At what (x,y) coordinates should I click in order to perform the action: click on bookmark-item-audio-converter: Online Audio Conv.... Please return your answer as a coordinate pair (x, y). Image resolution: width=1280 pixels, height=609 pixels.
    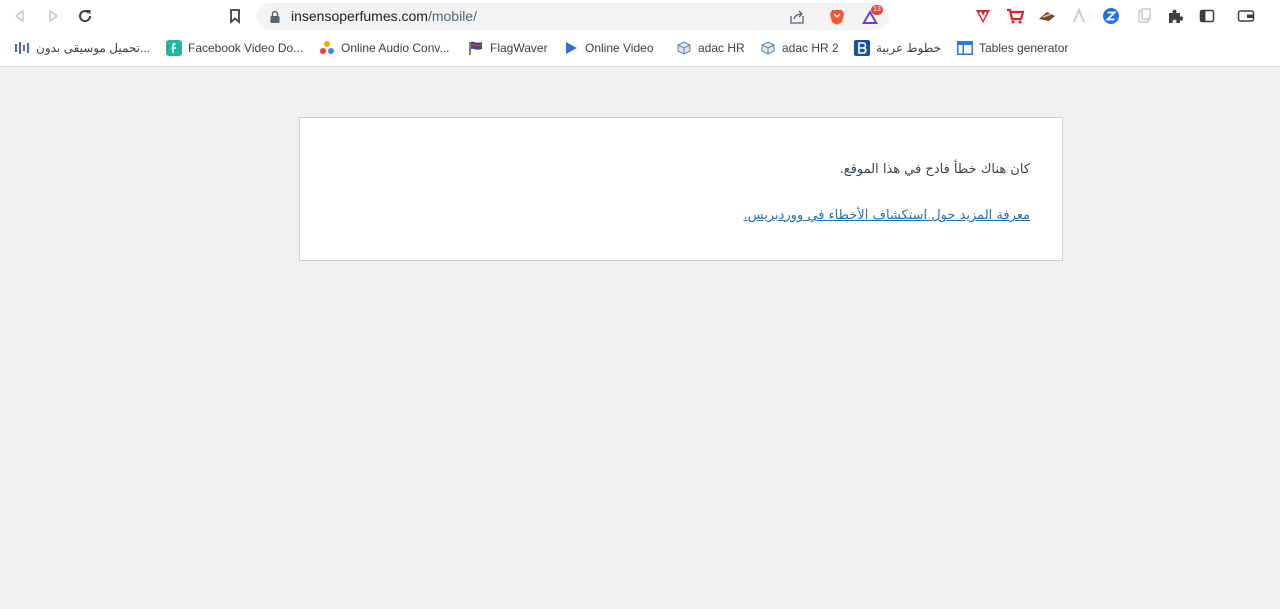
    Looking at the image, I should click on (384, 48).